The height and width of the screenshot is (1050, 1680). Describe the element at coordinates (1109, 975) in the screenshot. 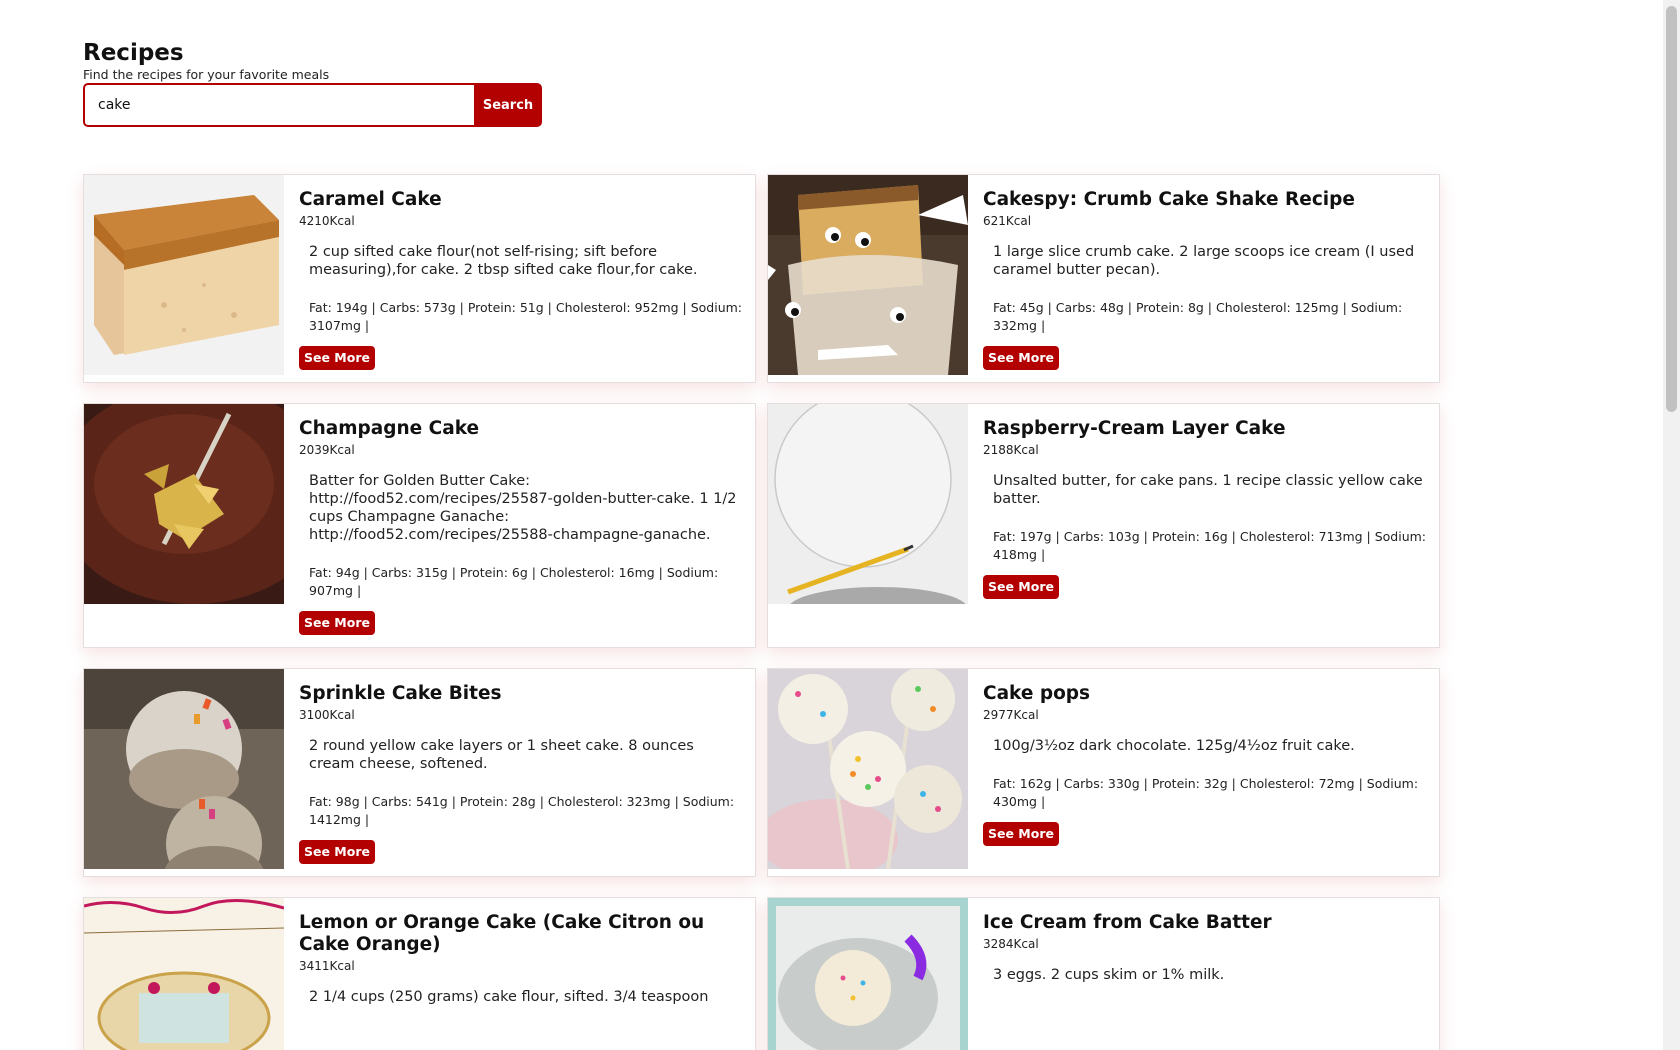

I see `recipe-ingredients: 3 eggs. 2 cups skim or 1% milk.` at that location.